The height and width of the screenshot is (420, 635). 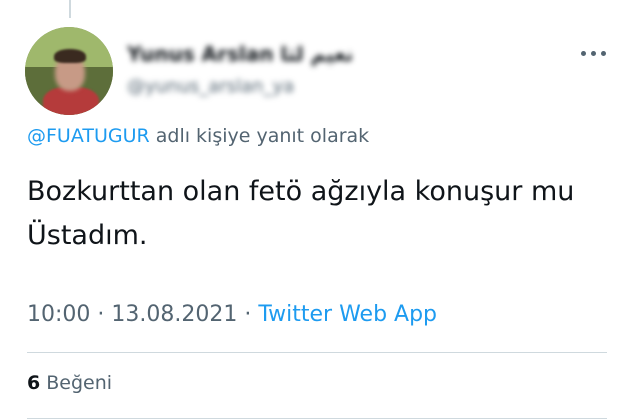 I want to click on tweet-meta: 10:00 · 13.08.2021 · Twitter Web App, so click(x=232, y=314).